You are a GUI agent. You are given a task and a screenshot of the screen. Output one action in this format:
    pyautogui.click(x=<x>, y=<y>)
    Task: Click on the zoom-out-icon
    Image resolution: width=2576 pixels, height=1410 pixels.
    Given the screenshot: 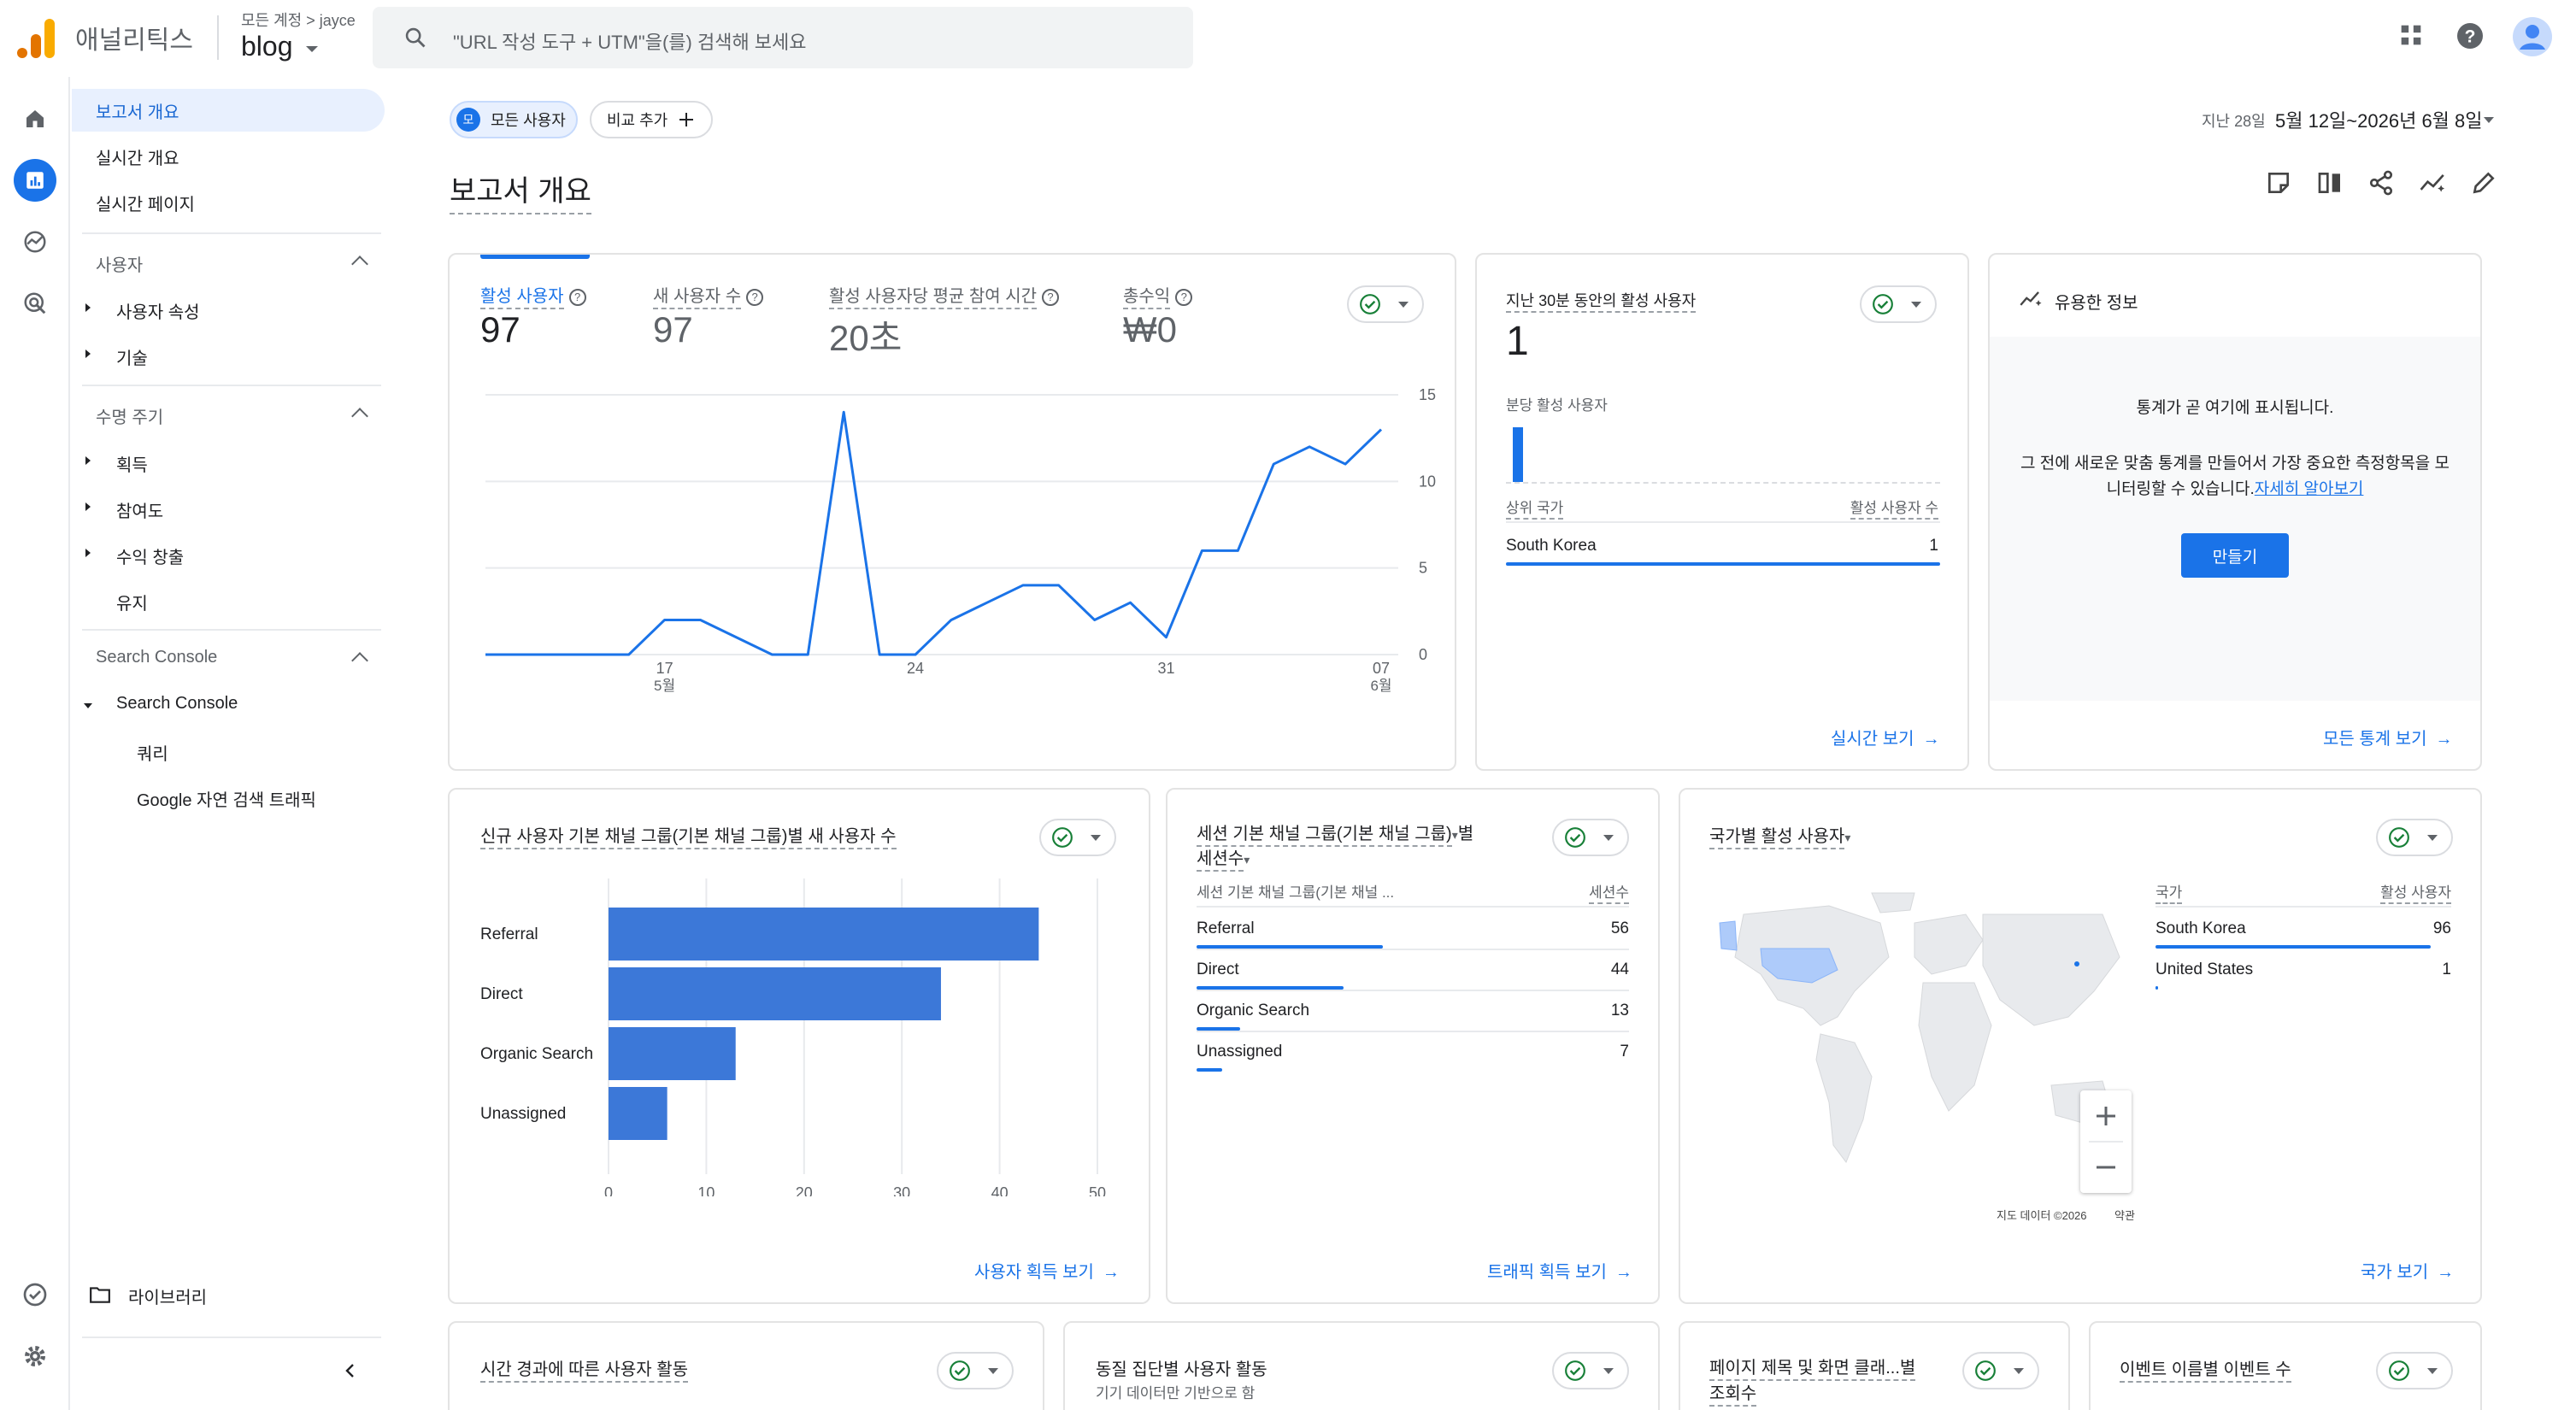 What is the action you would take?
    pyautogui.click(x=2106, y=1167)
    